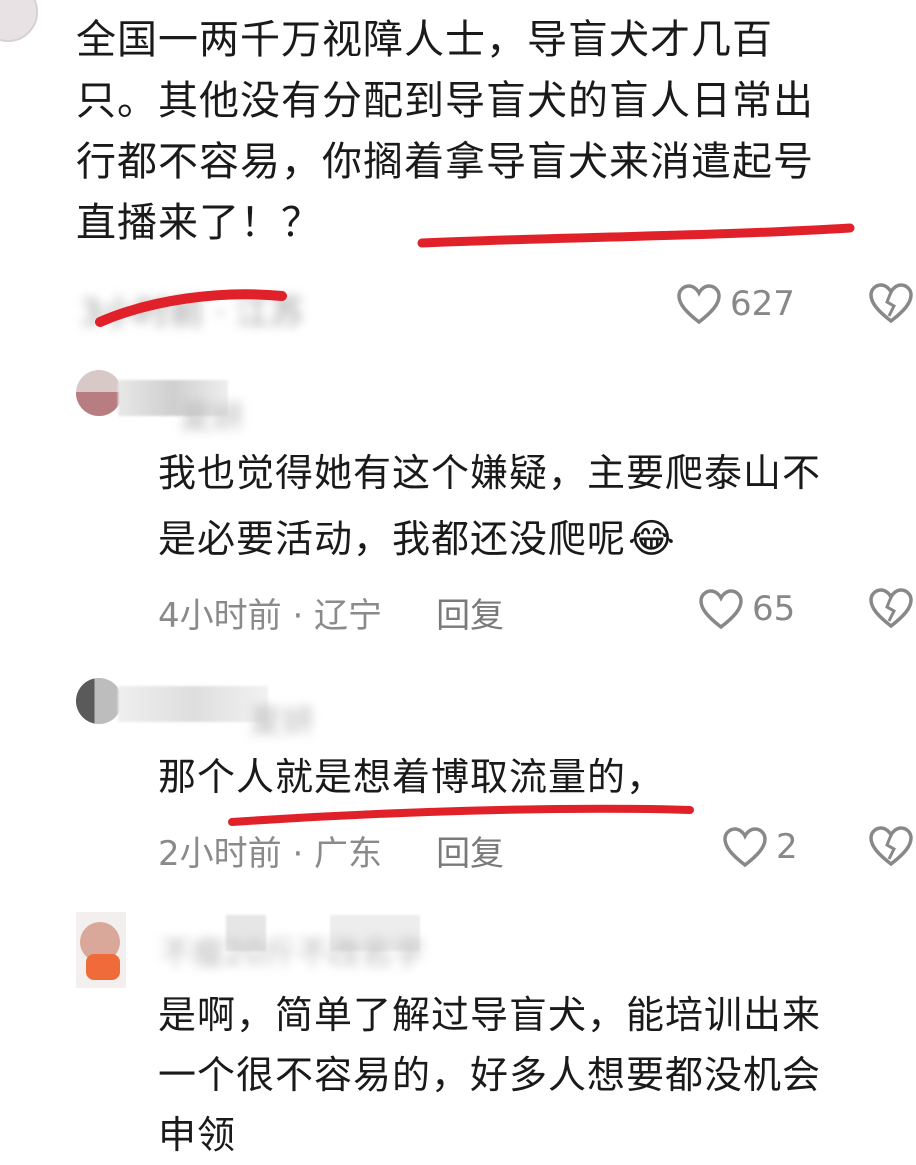  What do you see at coordinates (270, 854) in the screenshot?
I see `time-location: 2小时前 · 广东` at bounding box center [270, 854].